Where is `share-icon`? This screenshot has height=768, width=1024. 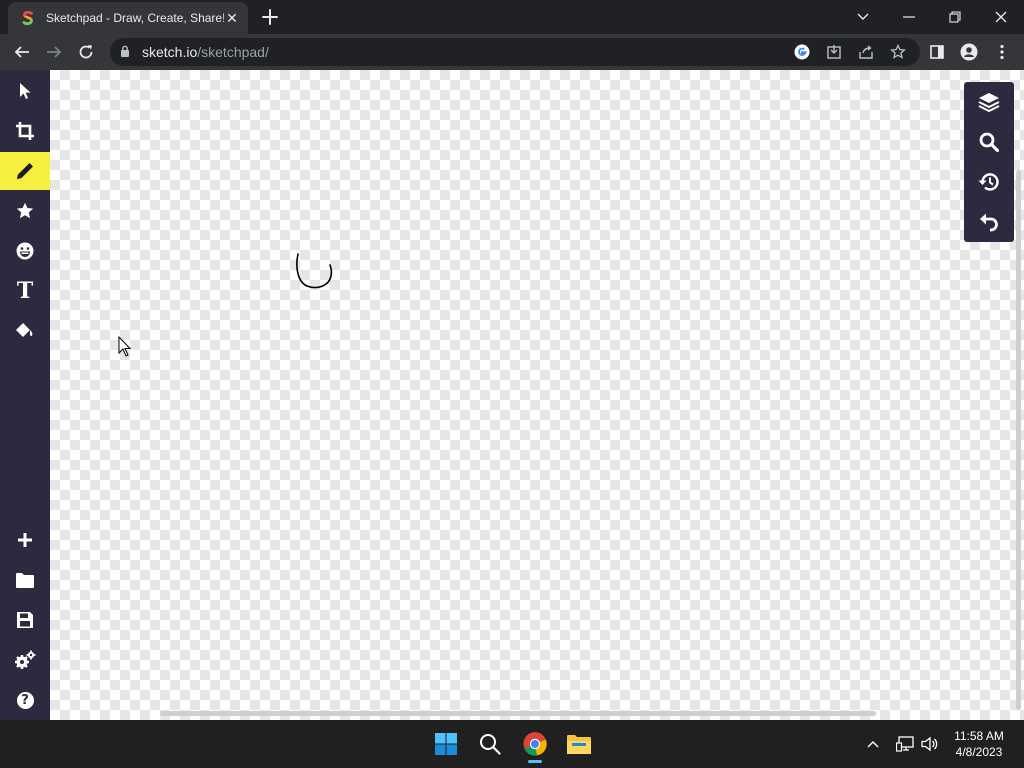 share-icon is located at coordinates (866, 52).